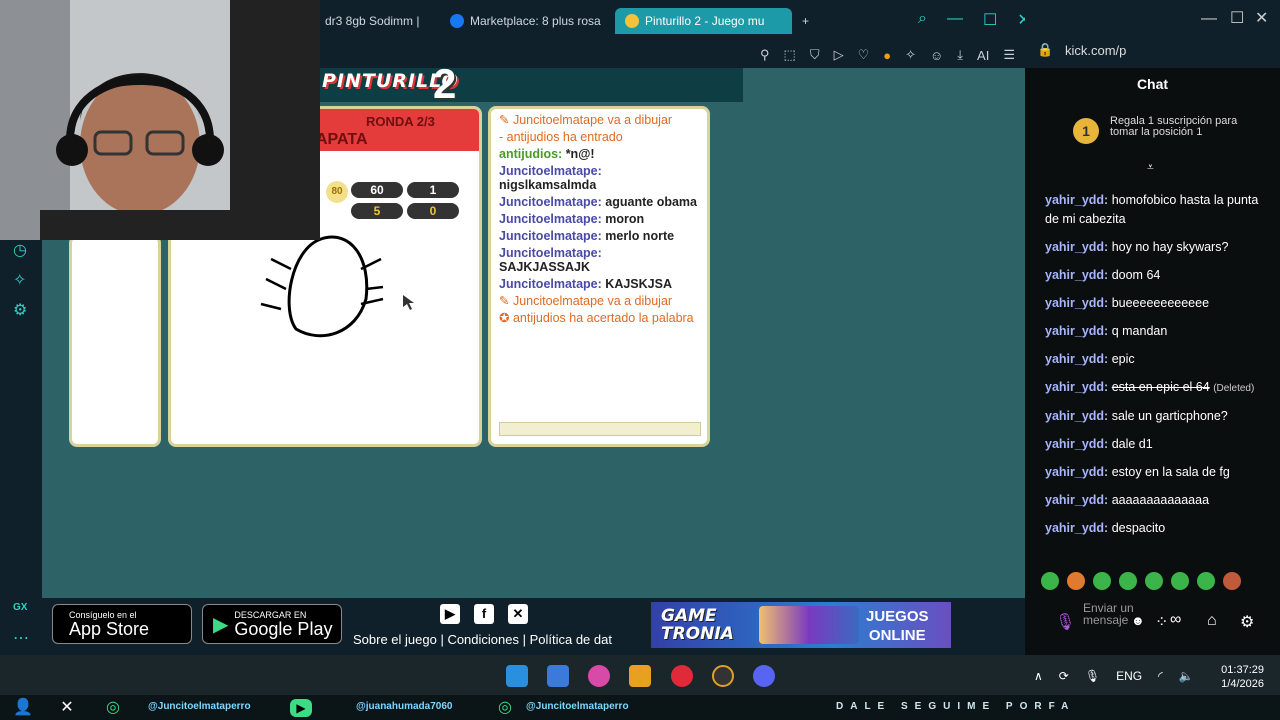 This screenshot has width=1280, height=720. I want to click on pencil-icon: ✎, so click(506, 301).